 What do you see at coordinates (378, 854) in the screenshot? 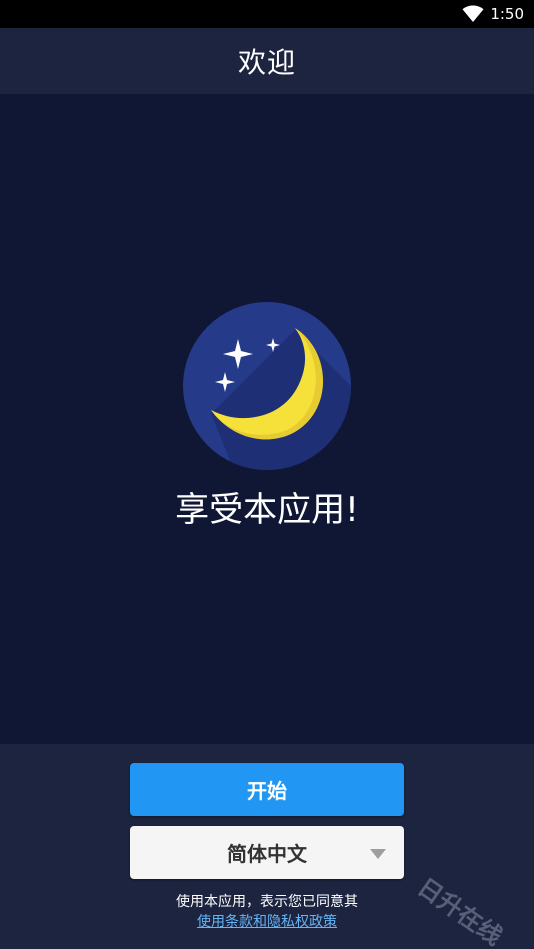
I see `chevron-down-icon` at bounding box center [378, 854].